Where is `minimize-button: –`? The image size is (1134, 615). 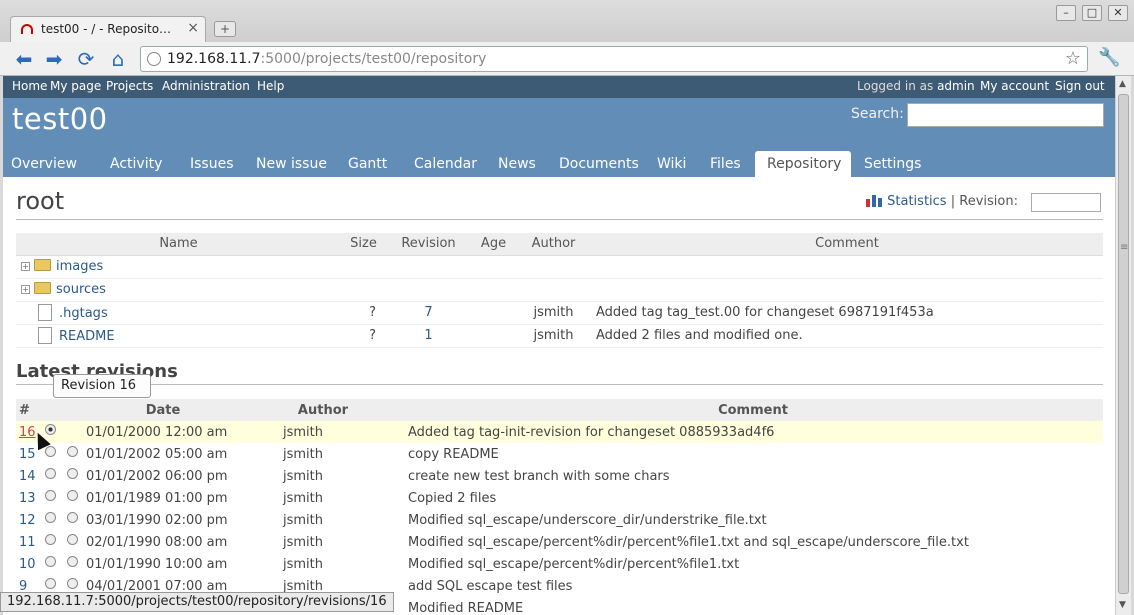
minimize-button: – is located at coordinates (1066, 13).